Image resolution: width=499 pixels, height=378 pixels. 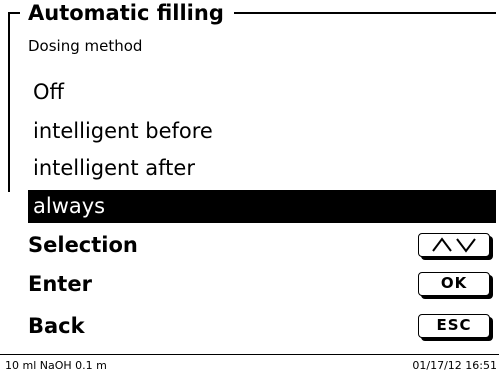 What do you see at coordinates (454, 365) in the screenshot?
I see `datetime: 01/17/12 16:51` at bounding box center [454, 365].